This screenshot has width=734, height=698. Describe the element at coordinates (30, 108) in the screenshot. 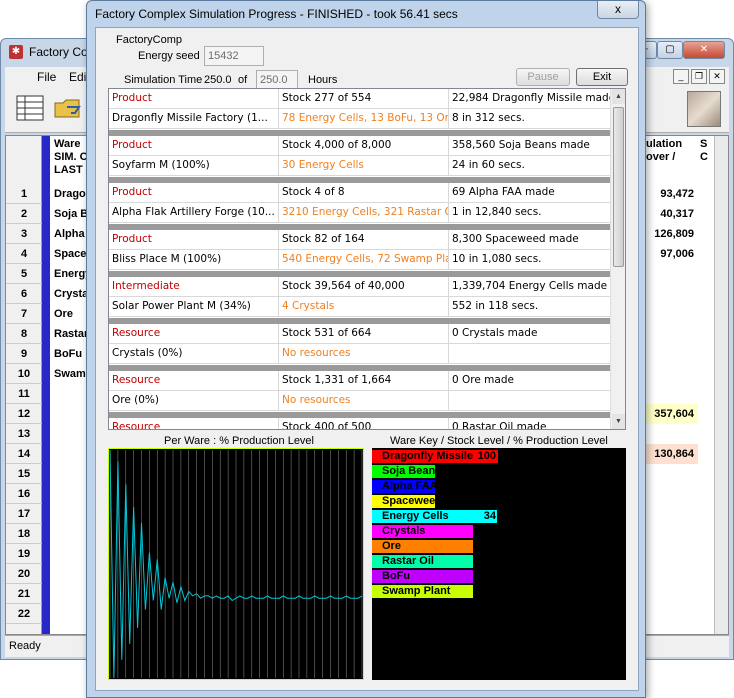

I see `spreadsheet-icon` at that location.